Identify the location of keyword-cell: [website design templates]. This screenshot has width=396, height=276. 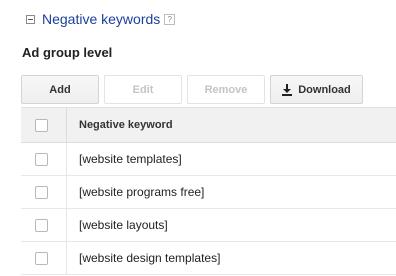
(150, 258).